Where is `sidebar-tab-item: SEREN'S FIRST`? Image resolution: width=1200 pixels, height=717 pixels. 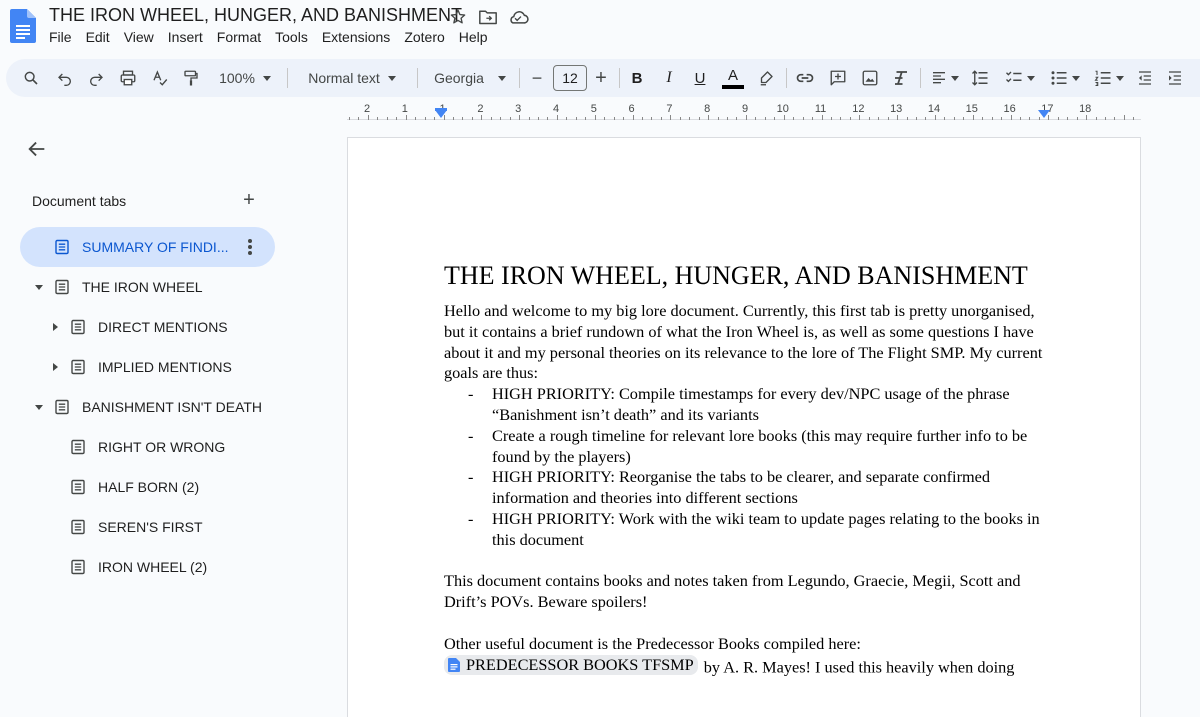
sidebar-tab-item: SEREN'S FIRST is located at coordinates (147, 527).